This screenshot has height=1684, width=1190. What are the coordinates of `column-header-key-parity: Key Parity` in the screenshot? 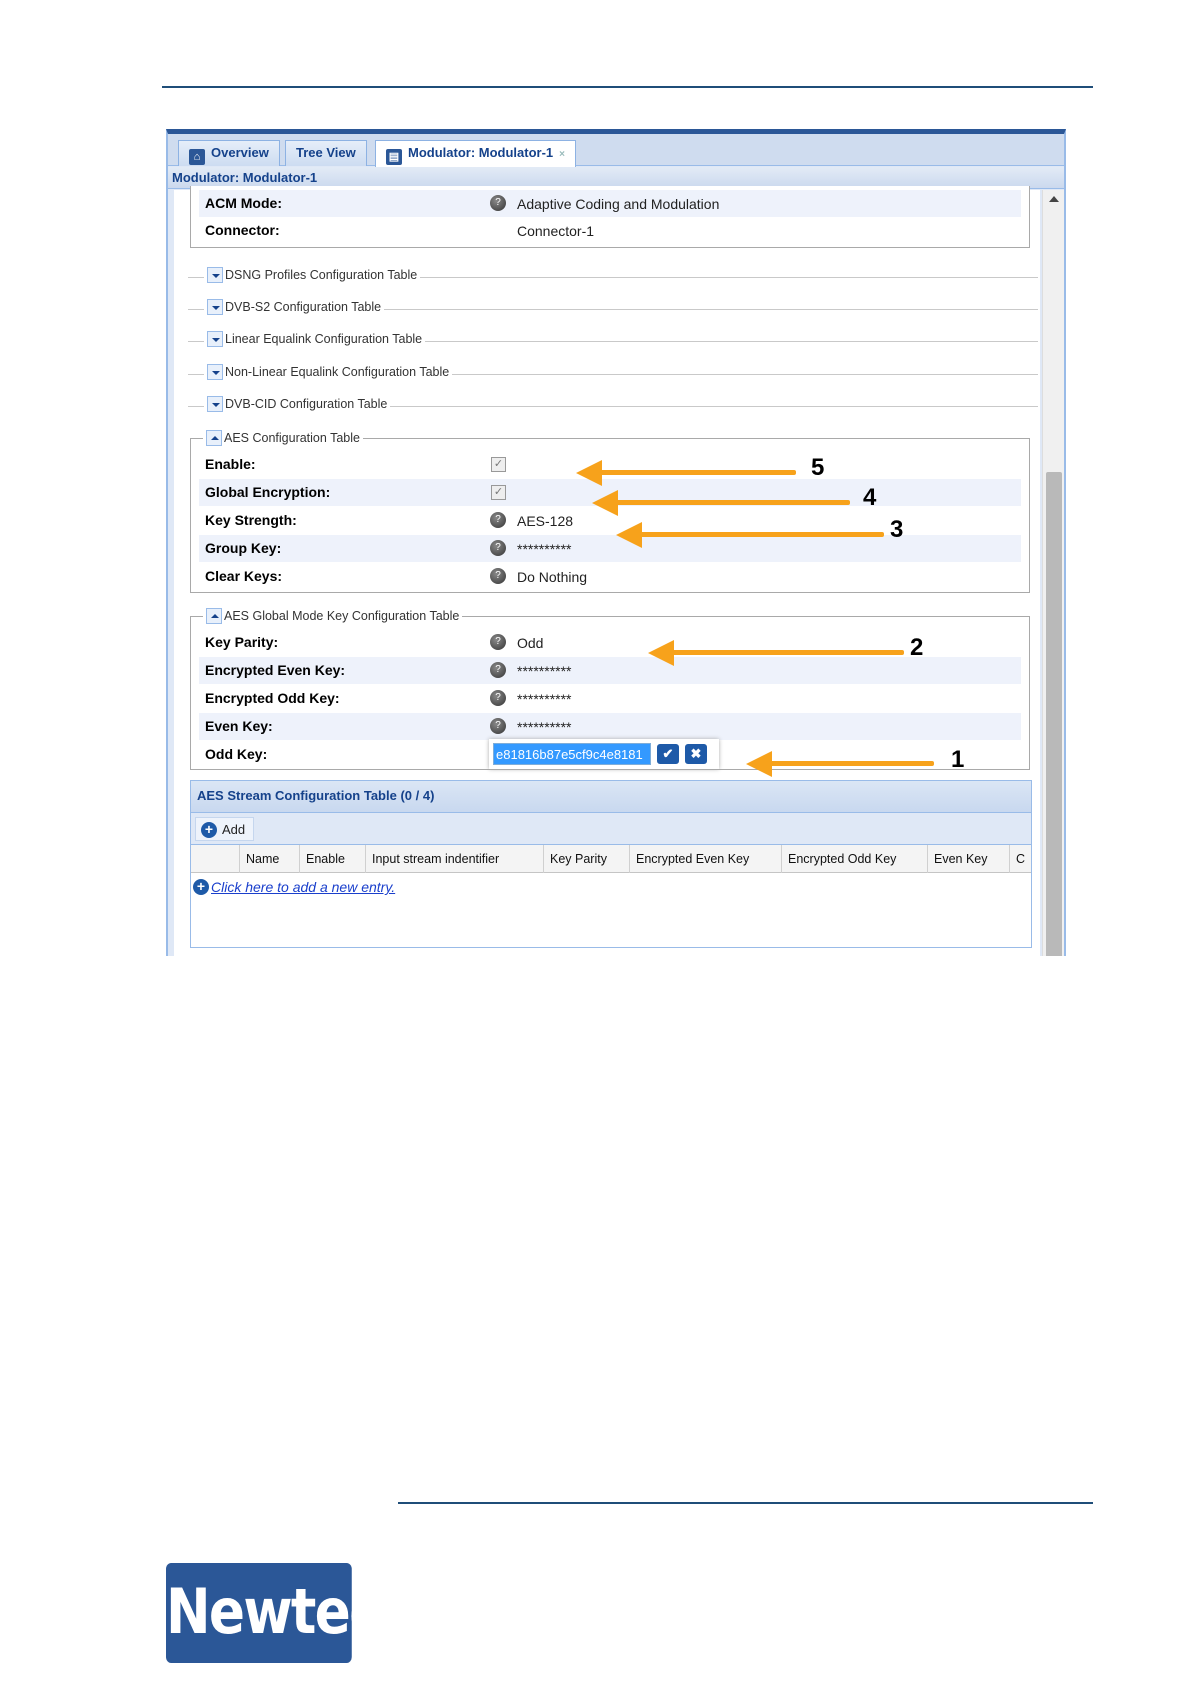 It's located at (586, 859).